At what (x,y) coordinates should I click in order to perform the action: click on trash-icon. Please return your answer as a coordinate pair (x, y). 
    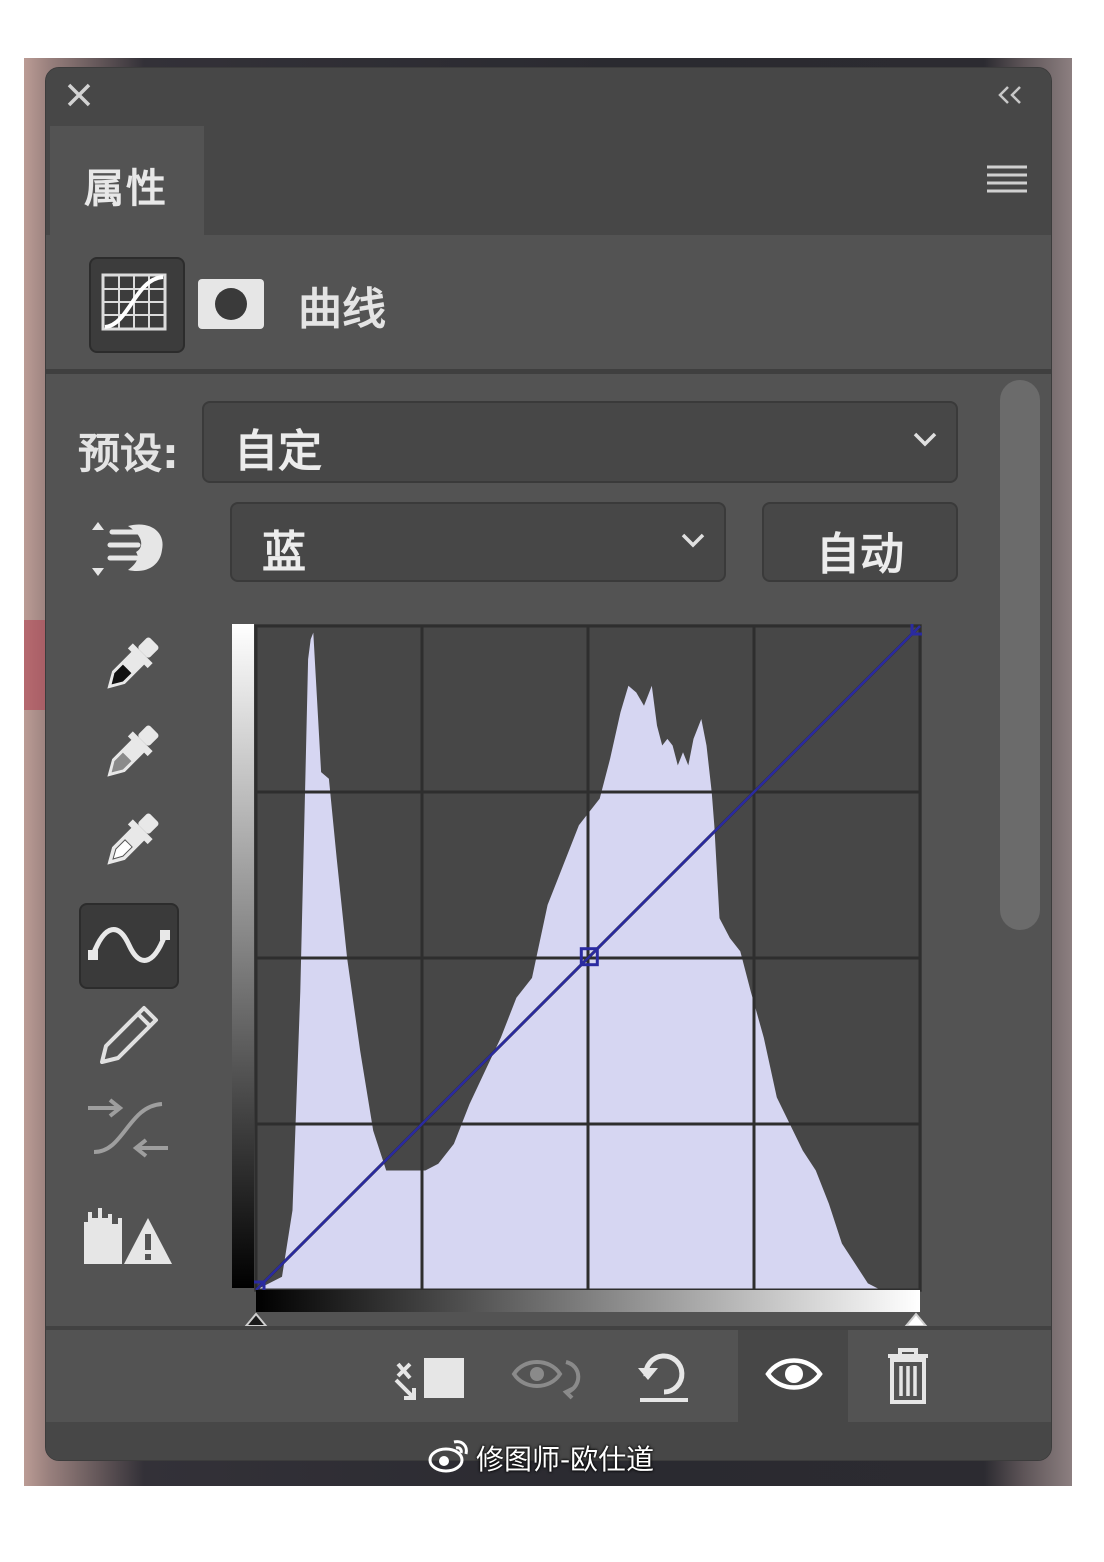
    Looking at the image, I should click on (908, 1376).